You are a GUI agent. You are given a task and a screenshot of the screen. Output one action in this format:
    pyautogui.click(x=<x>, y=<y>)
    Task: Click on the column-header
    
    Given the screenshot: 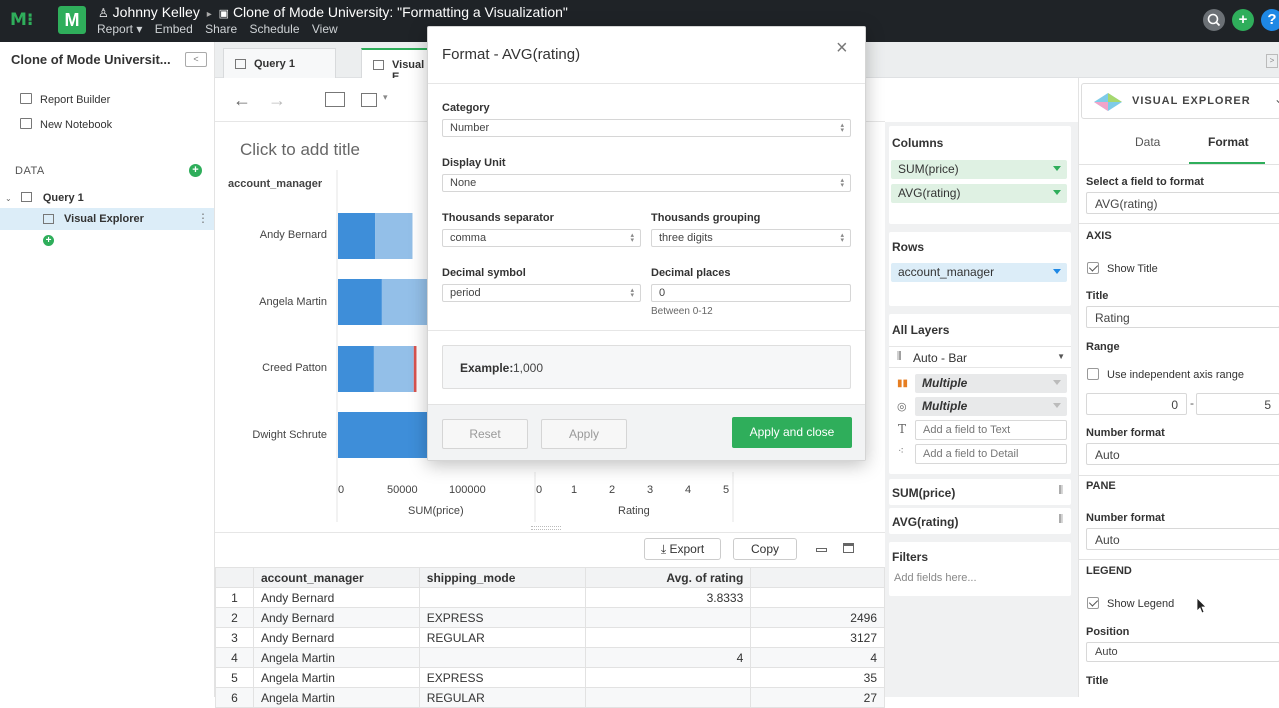 What is the action you would take?
    pyautogui.click(x=817, y=577)
    